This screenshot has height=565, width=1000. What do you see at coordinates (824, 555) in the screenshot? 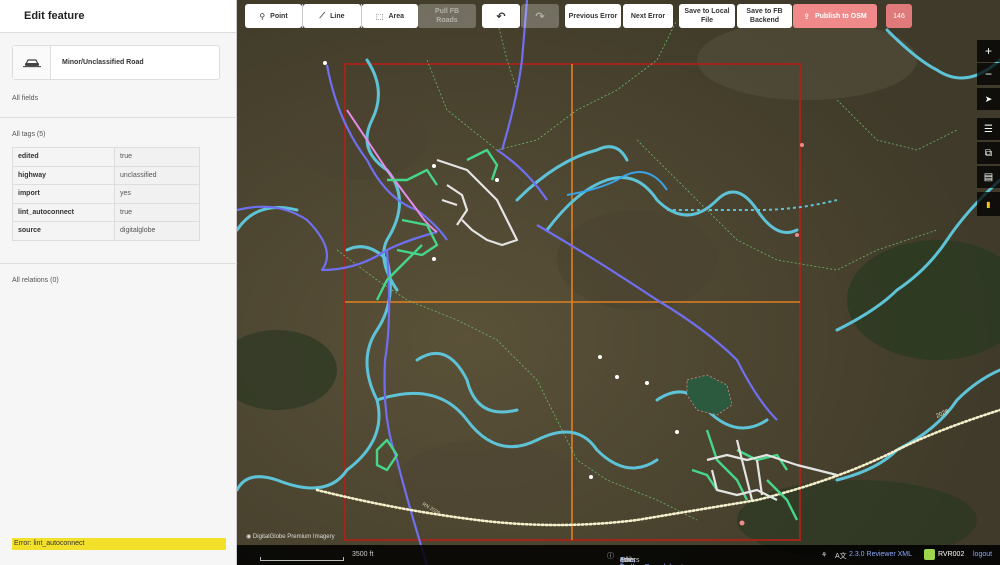
I see `help-icon: ⚘` at bounding box center [824, 555].